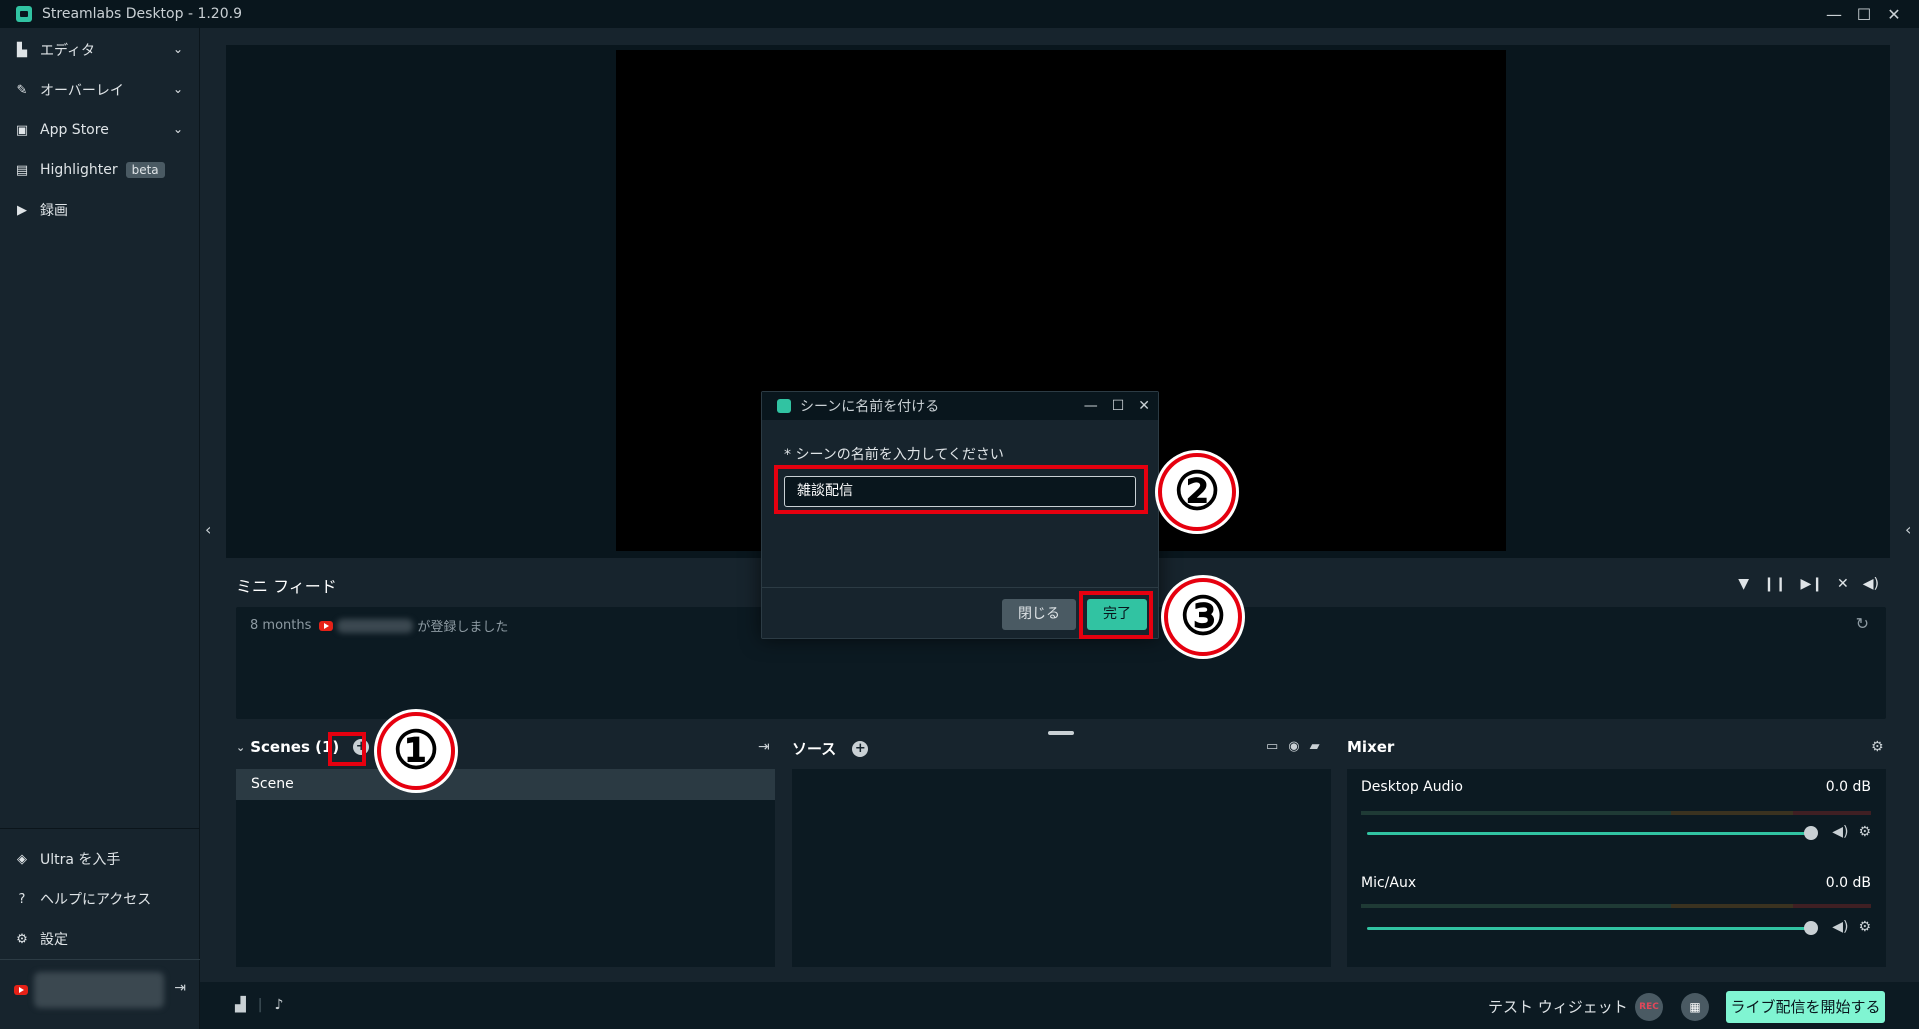 The width and height of the screenshot is (1919, 1029). Describe the element at coordinates (1558, 1006) in the screenshot. I see `test-widget-button: テスト ウィジェット` at that location.